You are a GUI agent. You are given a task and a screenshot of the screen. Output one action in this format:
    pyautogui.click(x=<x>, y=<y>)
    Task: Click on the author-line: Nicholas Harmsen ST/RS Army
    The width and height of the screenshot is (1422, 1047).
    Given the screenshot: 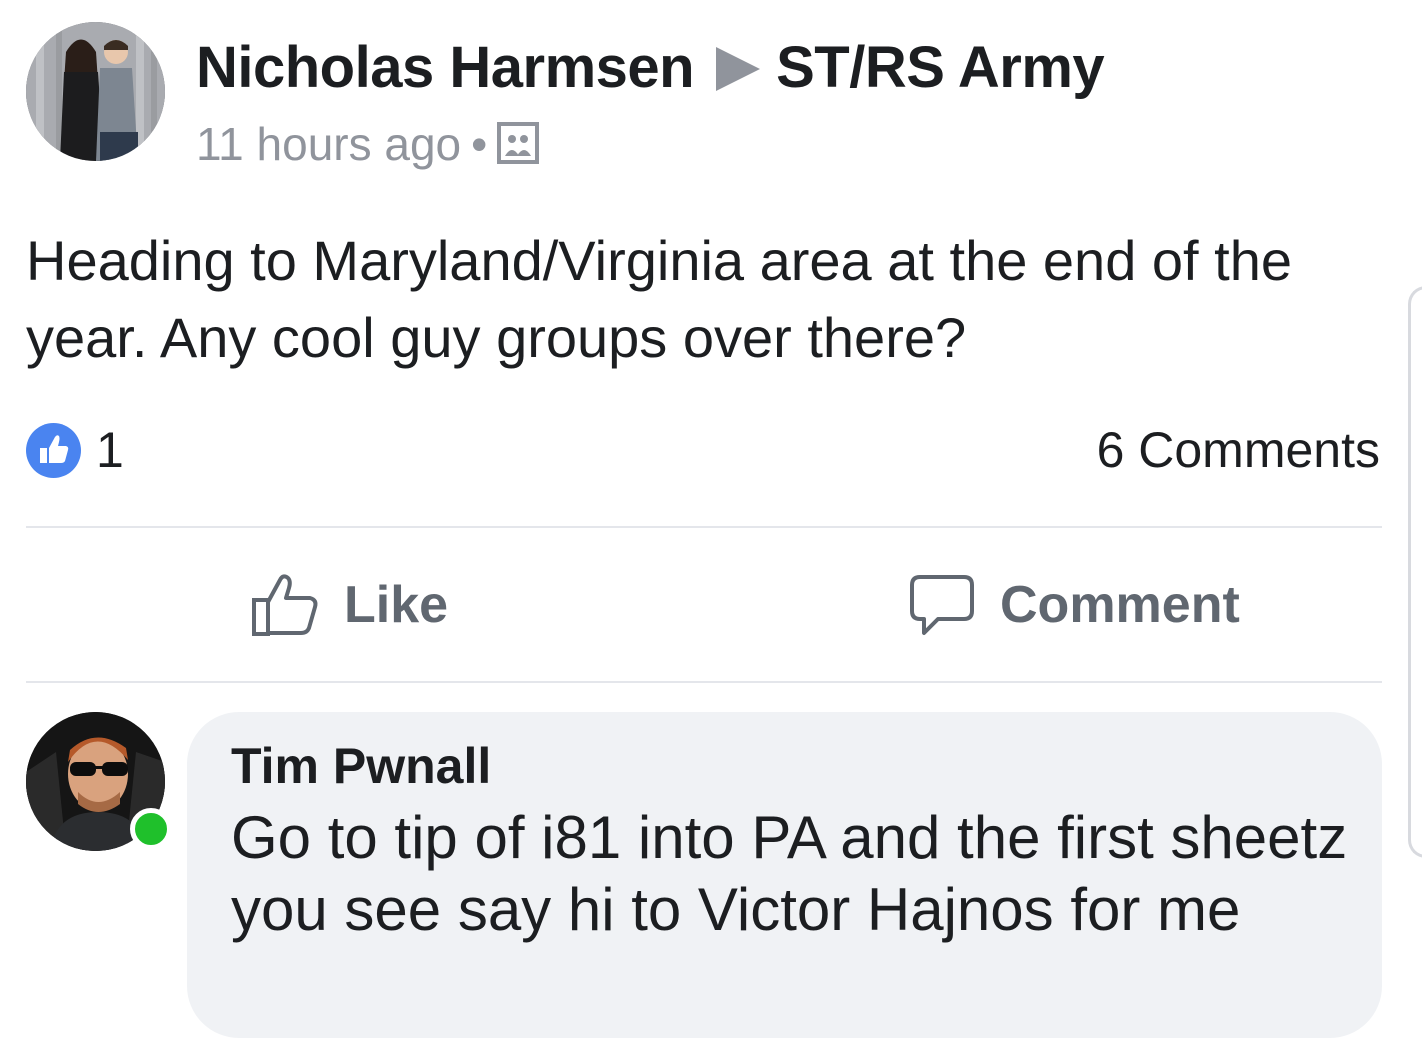 What is the action you would take?
    pyautogui.click(x=650, y=67)
    